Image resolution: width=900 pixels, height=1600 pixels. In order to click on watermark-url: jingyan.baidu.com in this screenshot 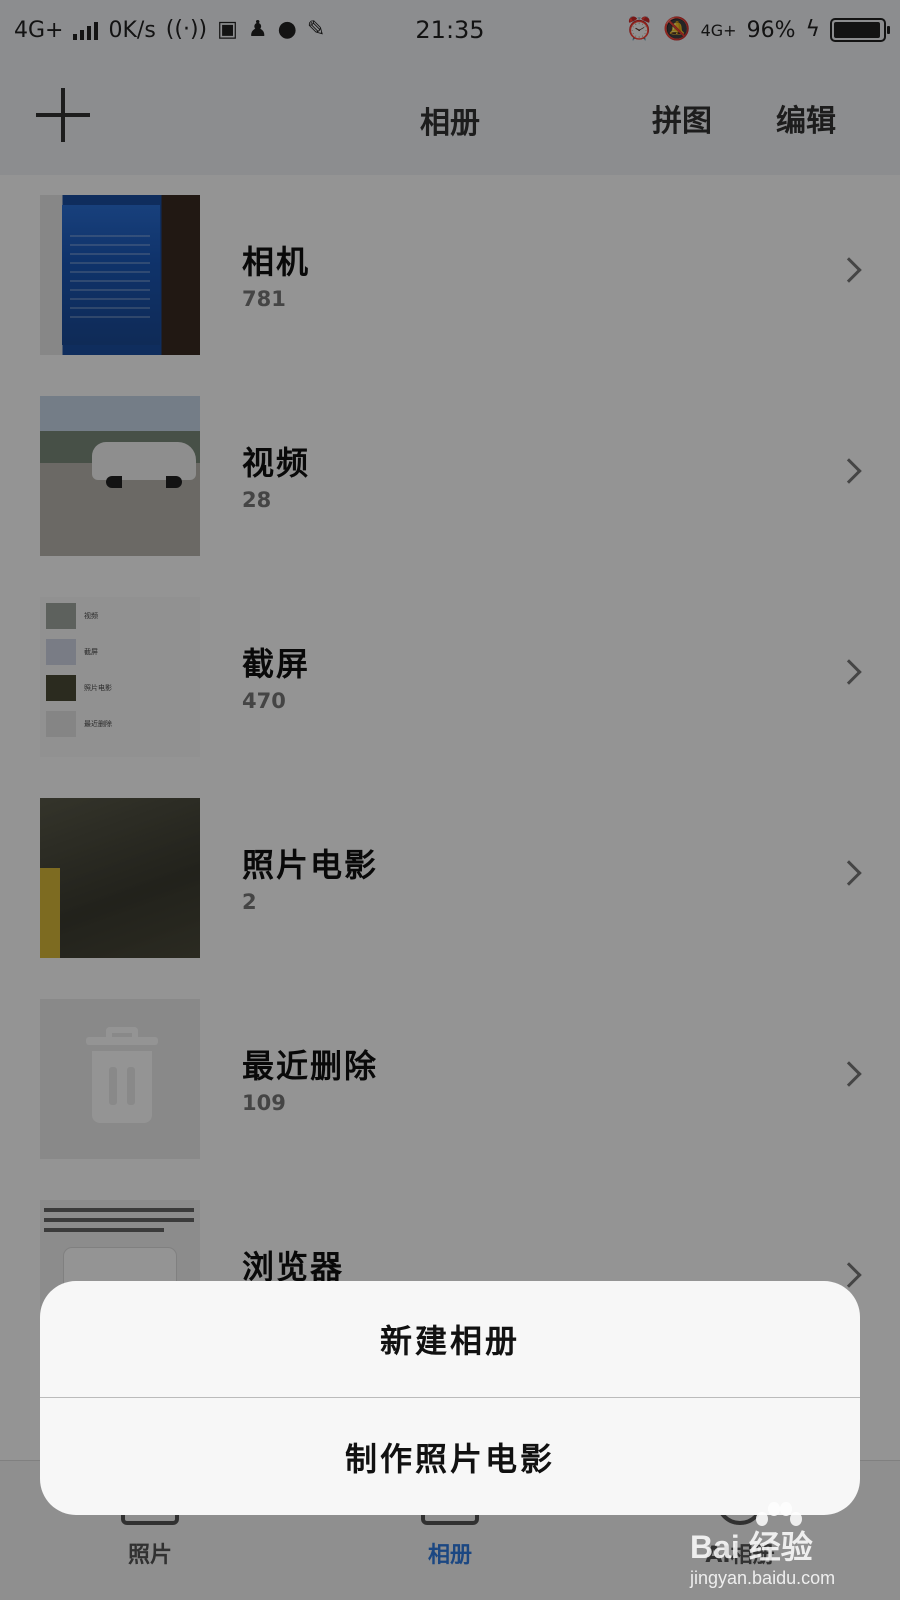, I will do `click(763, 1578)`.